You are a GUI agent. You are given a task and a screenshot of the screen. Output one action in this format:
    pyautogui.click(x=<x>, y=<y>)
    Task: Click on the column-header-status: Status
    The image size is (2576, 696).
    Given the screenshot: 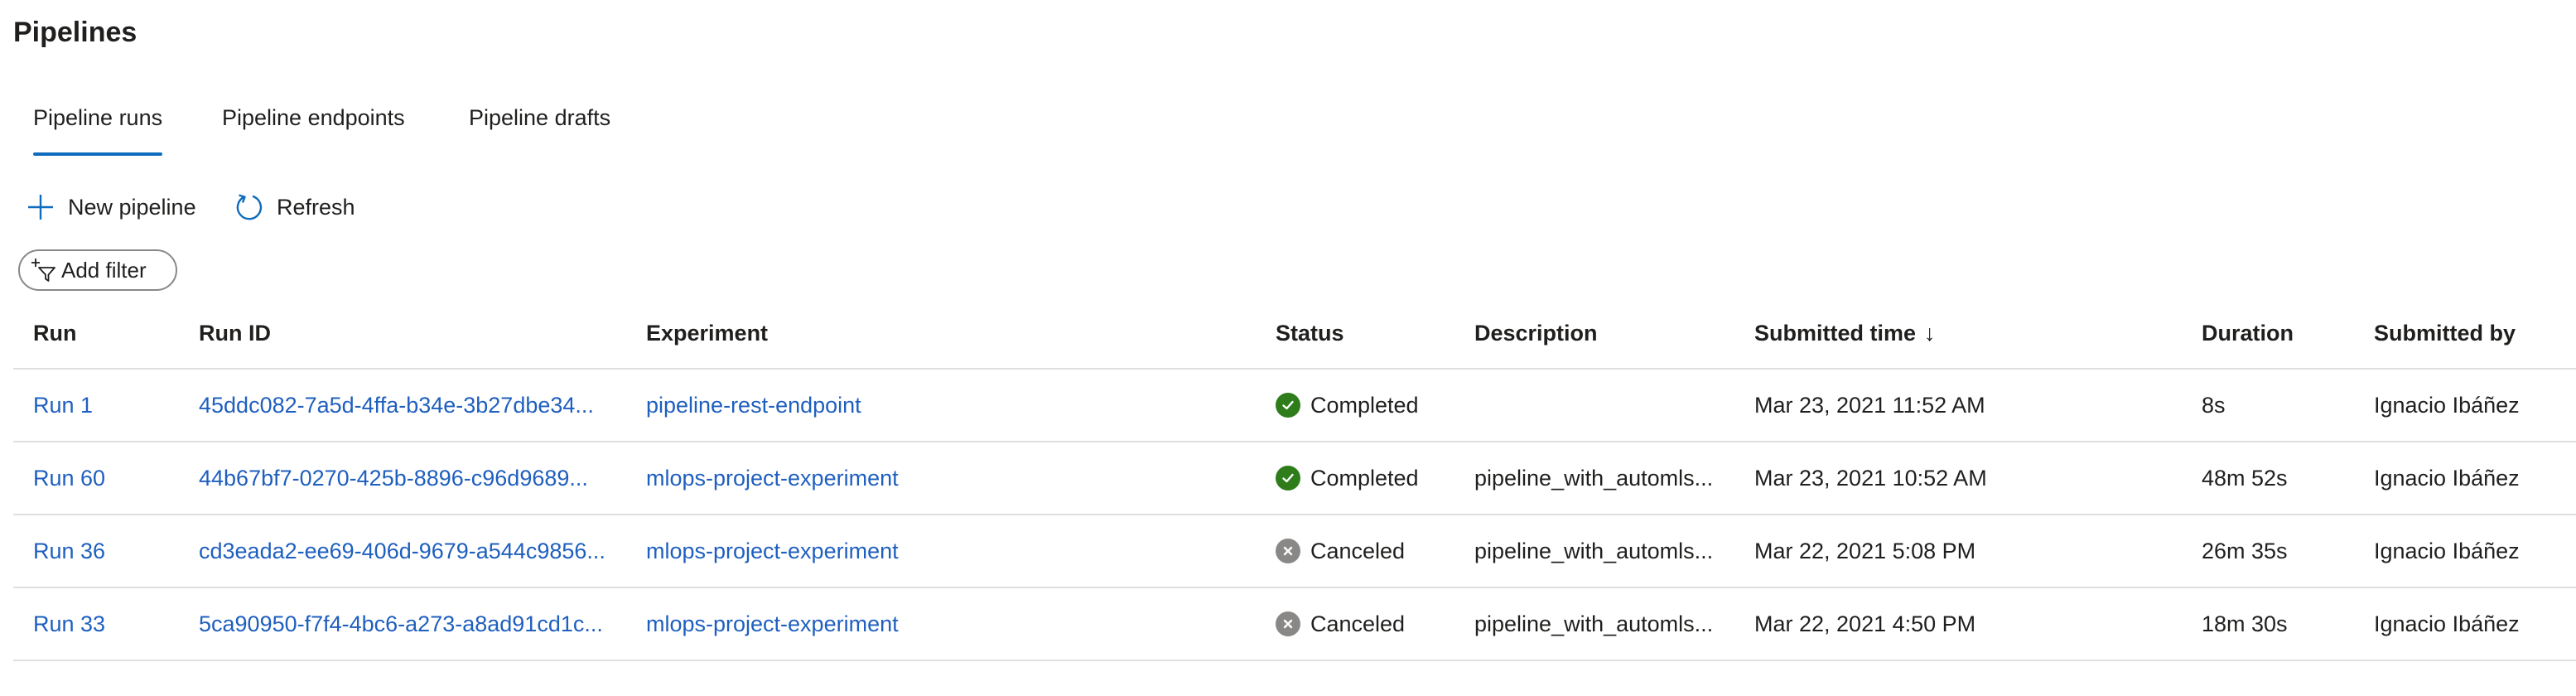 What is the action you would take?
    pyautogui.click(x=1310, y=333)
    